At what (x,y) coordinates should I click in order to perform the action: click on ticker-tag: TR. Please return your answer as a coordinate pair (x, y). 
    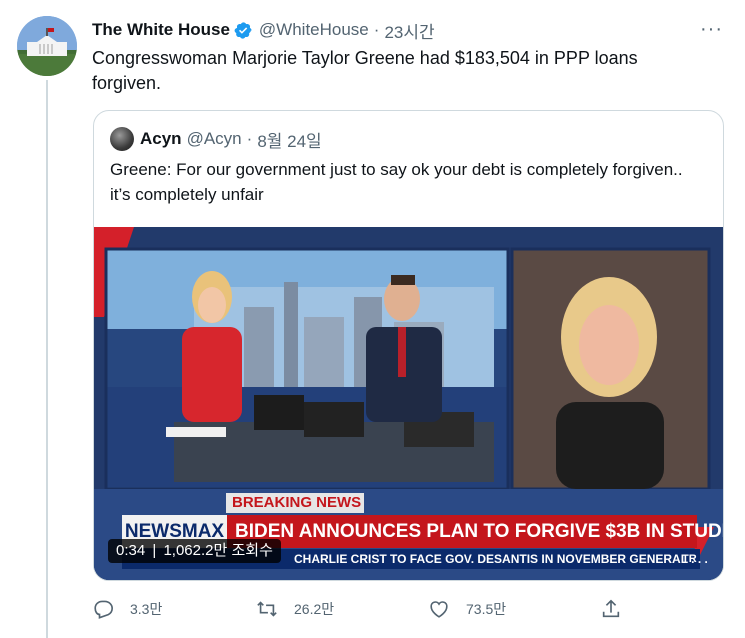
    Looking at the image, I should click on (689, 559).